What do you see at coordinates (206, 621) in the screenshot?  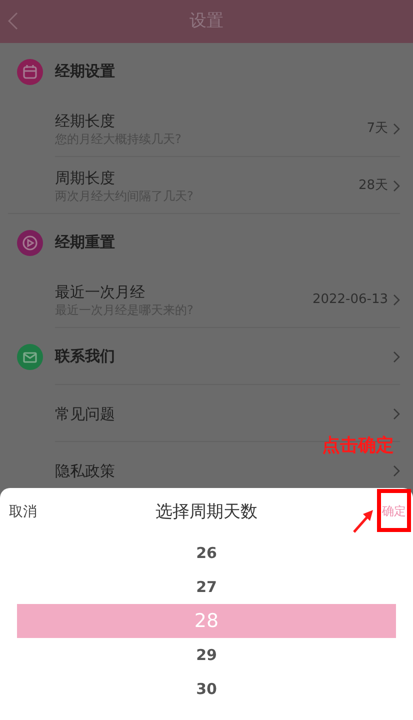 I see `picker-option: 28` at bounding box center [206, 621].